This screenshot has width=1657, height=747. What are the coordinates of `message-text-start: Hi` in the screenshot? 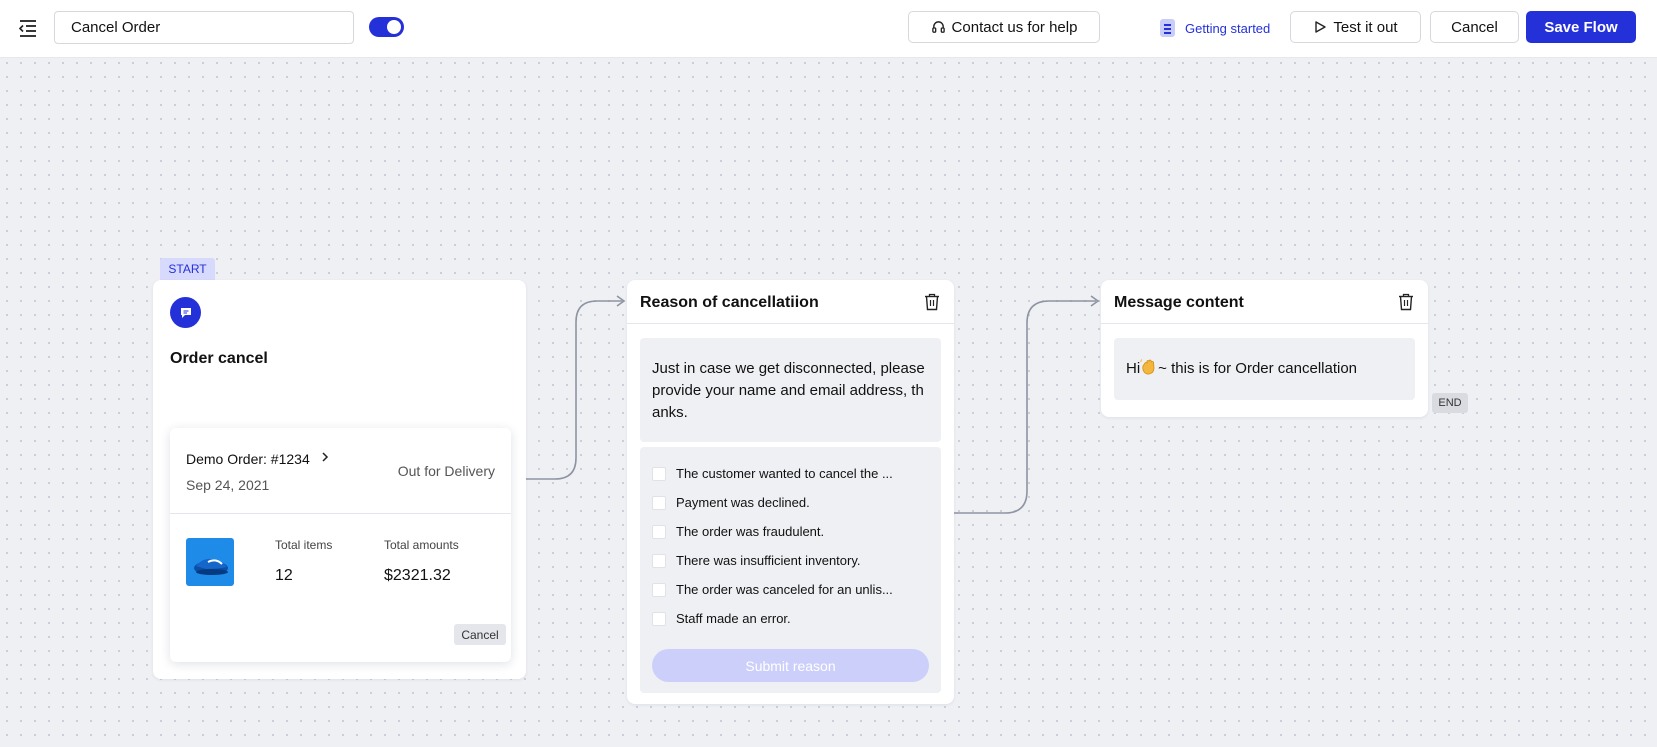 It's located at (1133, 368).